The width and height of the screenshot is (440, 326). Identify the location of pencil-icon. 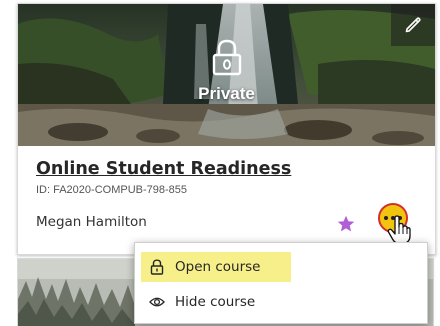
(413, 25).